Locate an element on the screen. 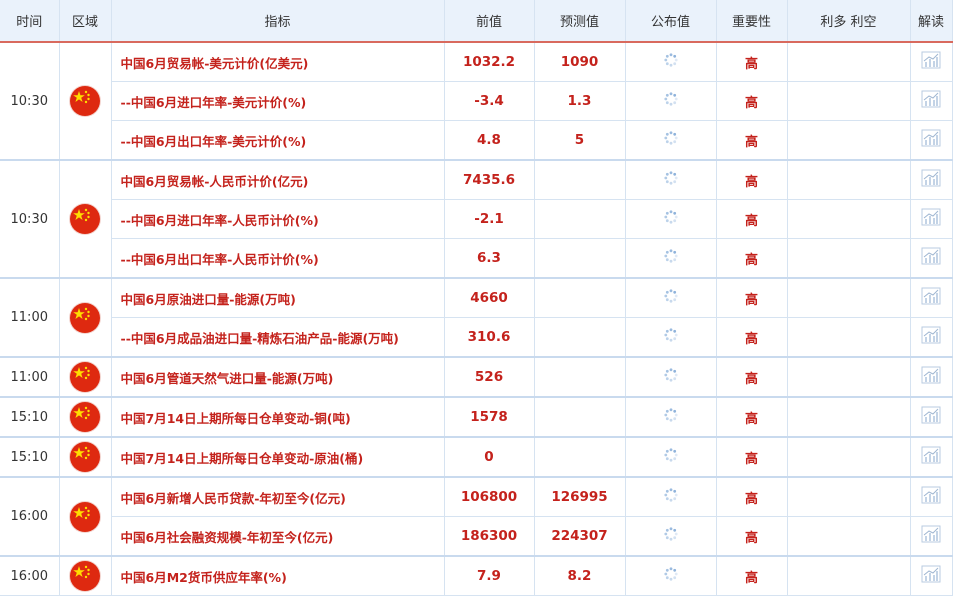 The image size is (954, 596). table-row: 16:00 中国6月M2货币供应年率(%) 7.9 8.2 高 is located at coordinates (476, 575).